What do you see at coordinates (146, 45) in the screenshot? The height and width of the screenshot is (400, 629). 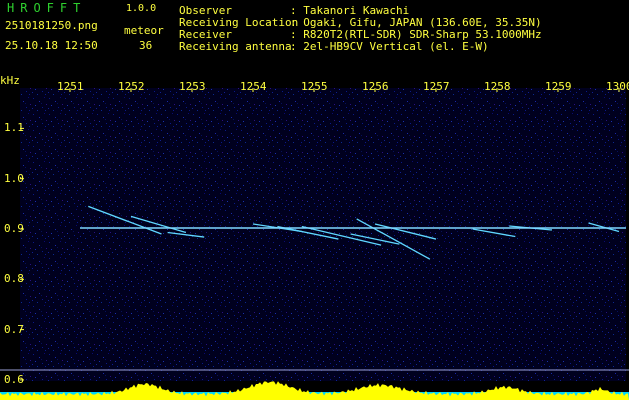 I see `event-count: 36` at bounding box center [146, 45].